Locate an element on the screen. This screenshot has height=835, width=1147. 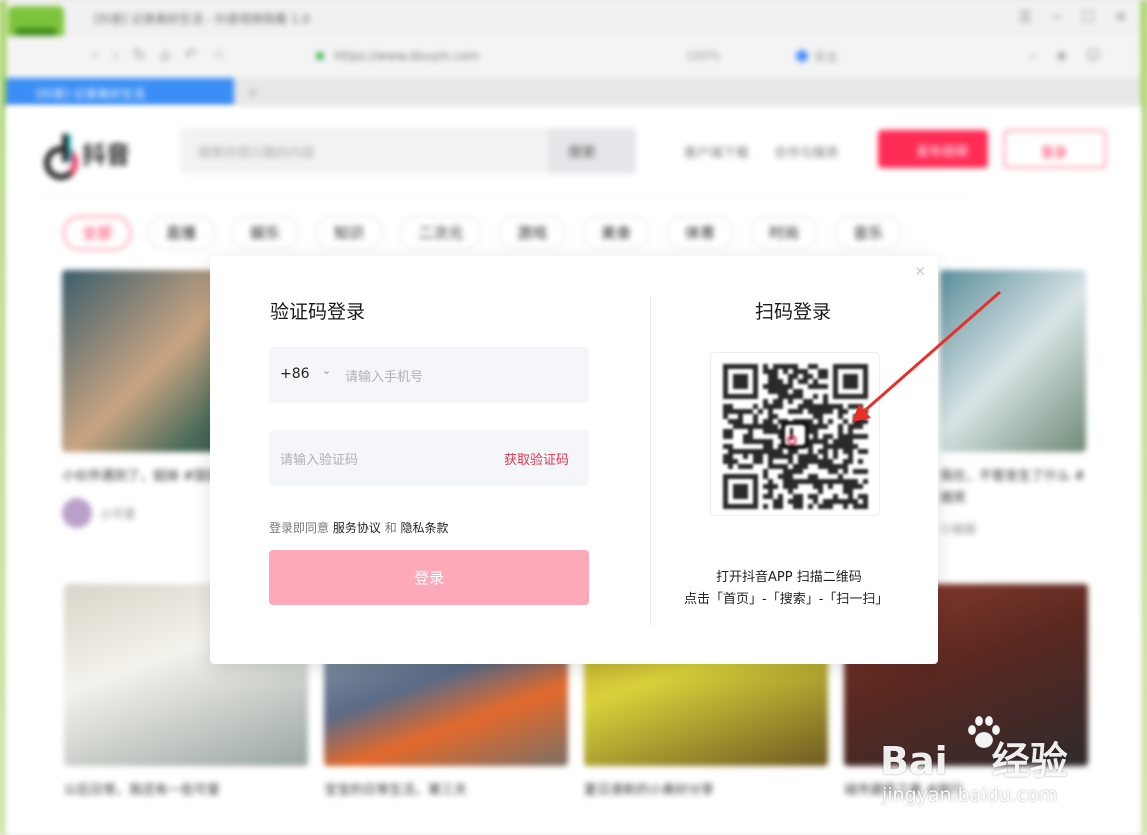
video-title: 宝宝的日常生活，第三天 is located at coordinates (446, 791).